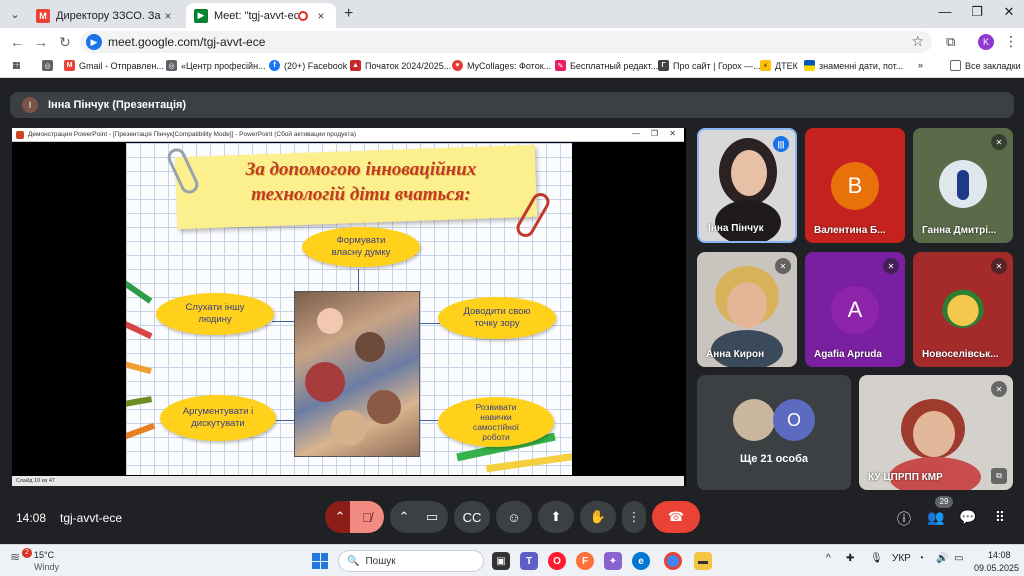  What do you see at coordinates (958, 558) in the screenshot?
I see `battery-icon: ▭` at bounding box center [958, 558].